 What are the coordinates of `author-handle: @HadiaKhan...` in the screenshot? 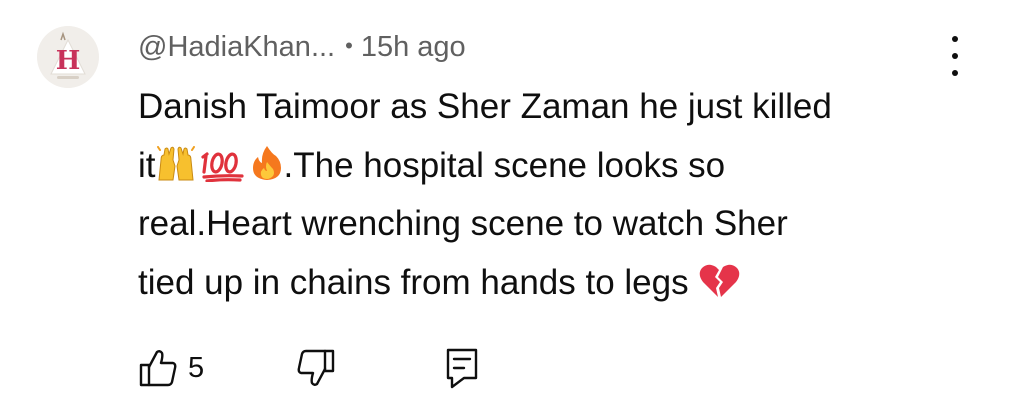 It's located at (236, 47).